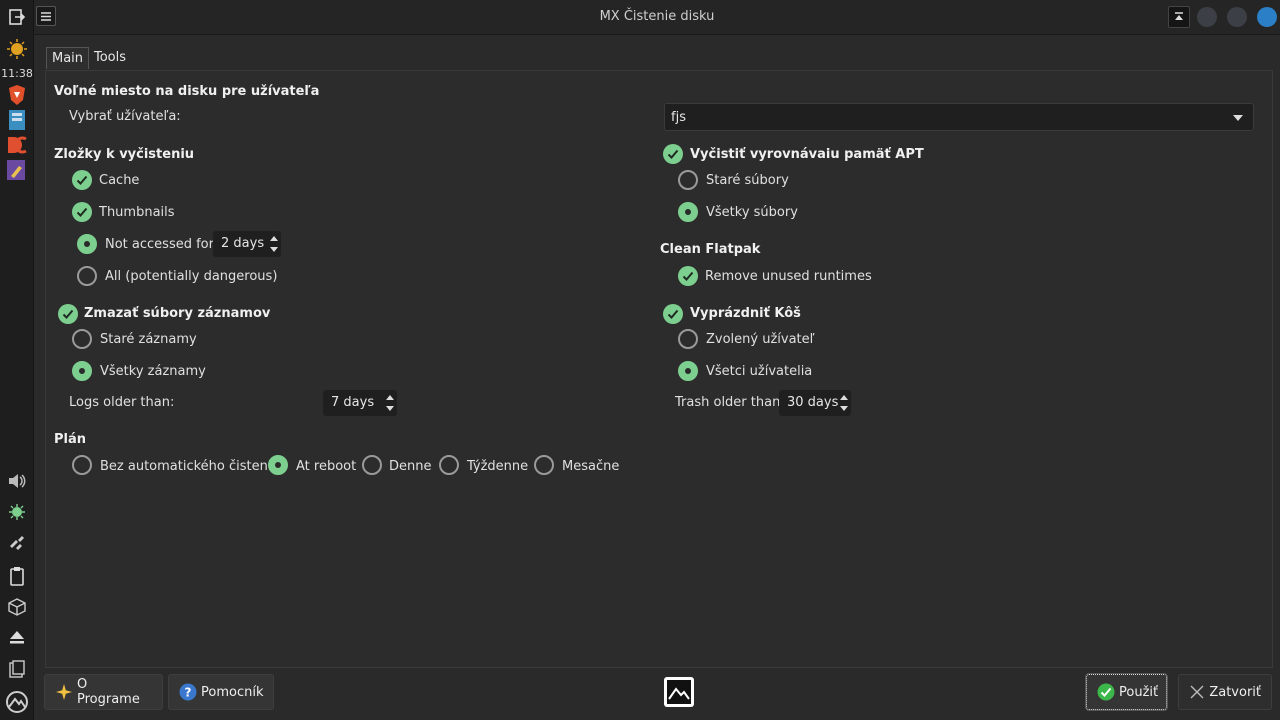  I want to click on help-icon: ?, so click(188, 692).